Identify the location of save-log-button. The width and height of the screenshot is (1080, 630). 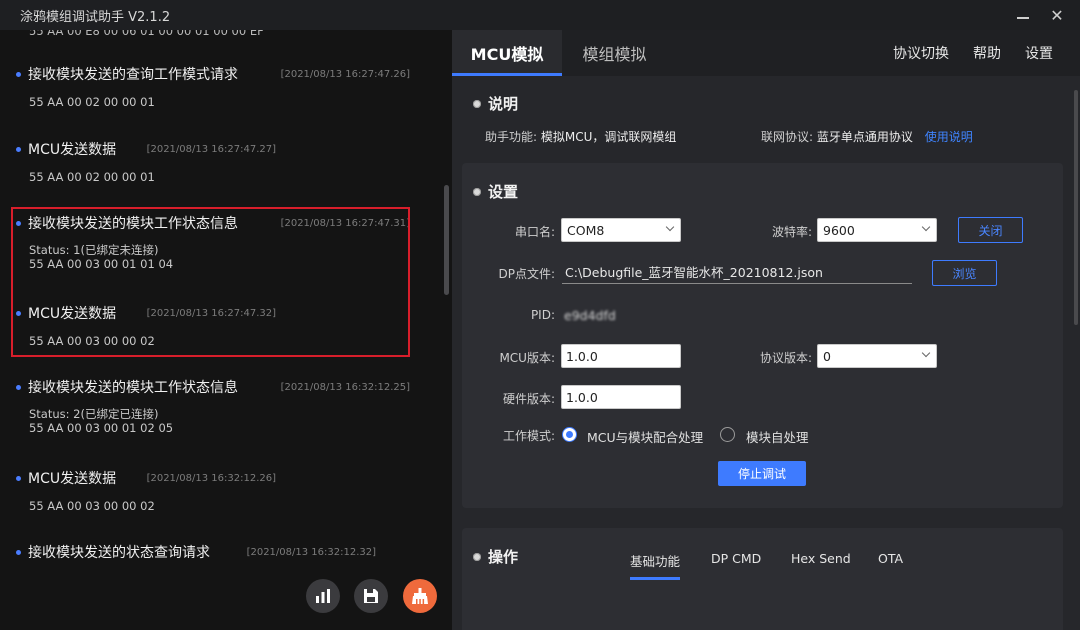
(371, 596).